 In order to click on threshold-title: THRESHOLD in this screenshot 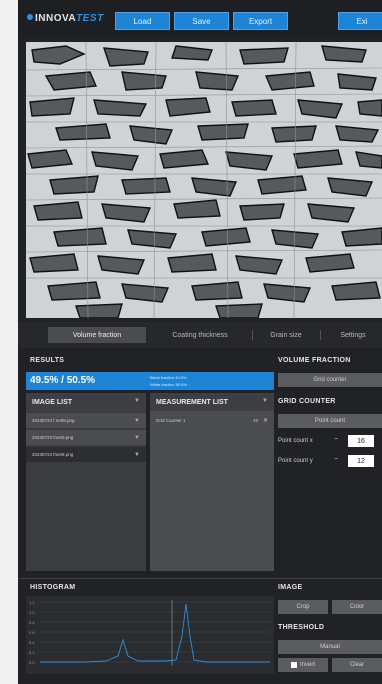, I will do `click(301, 627)`.